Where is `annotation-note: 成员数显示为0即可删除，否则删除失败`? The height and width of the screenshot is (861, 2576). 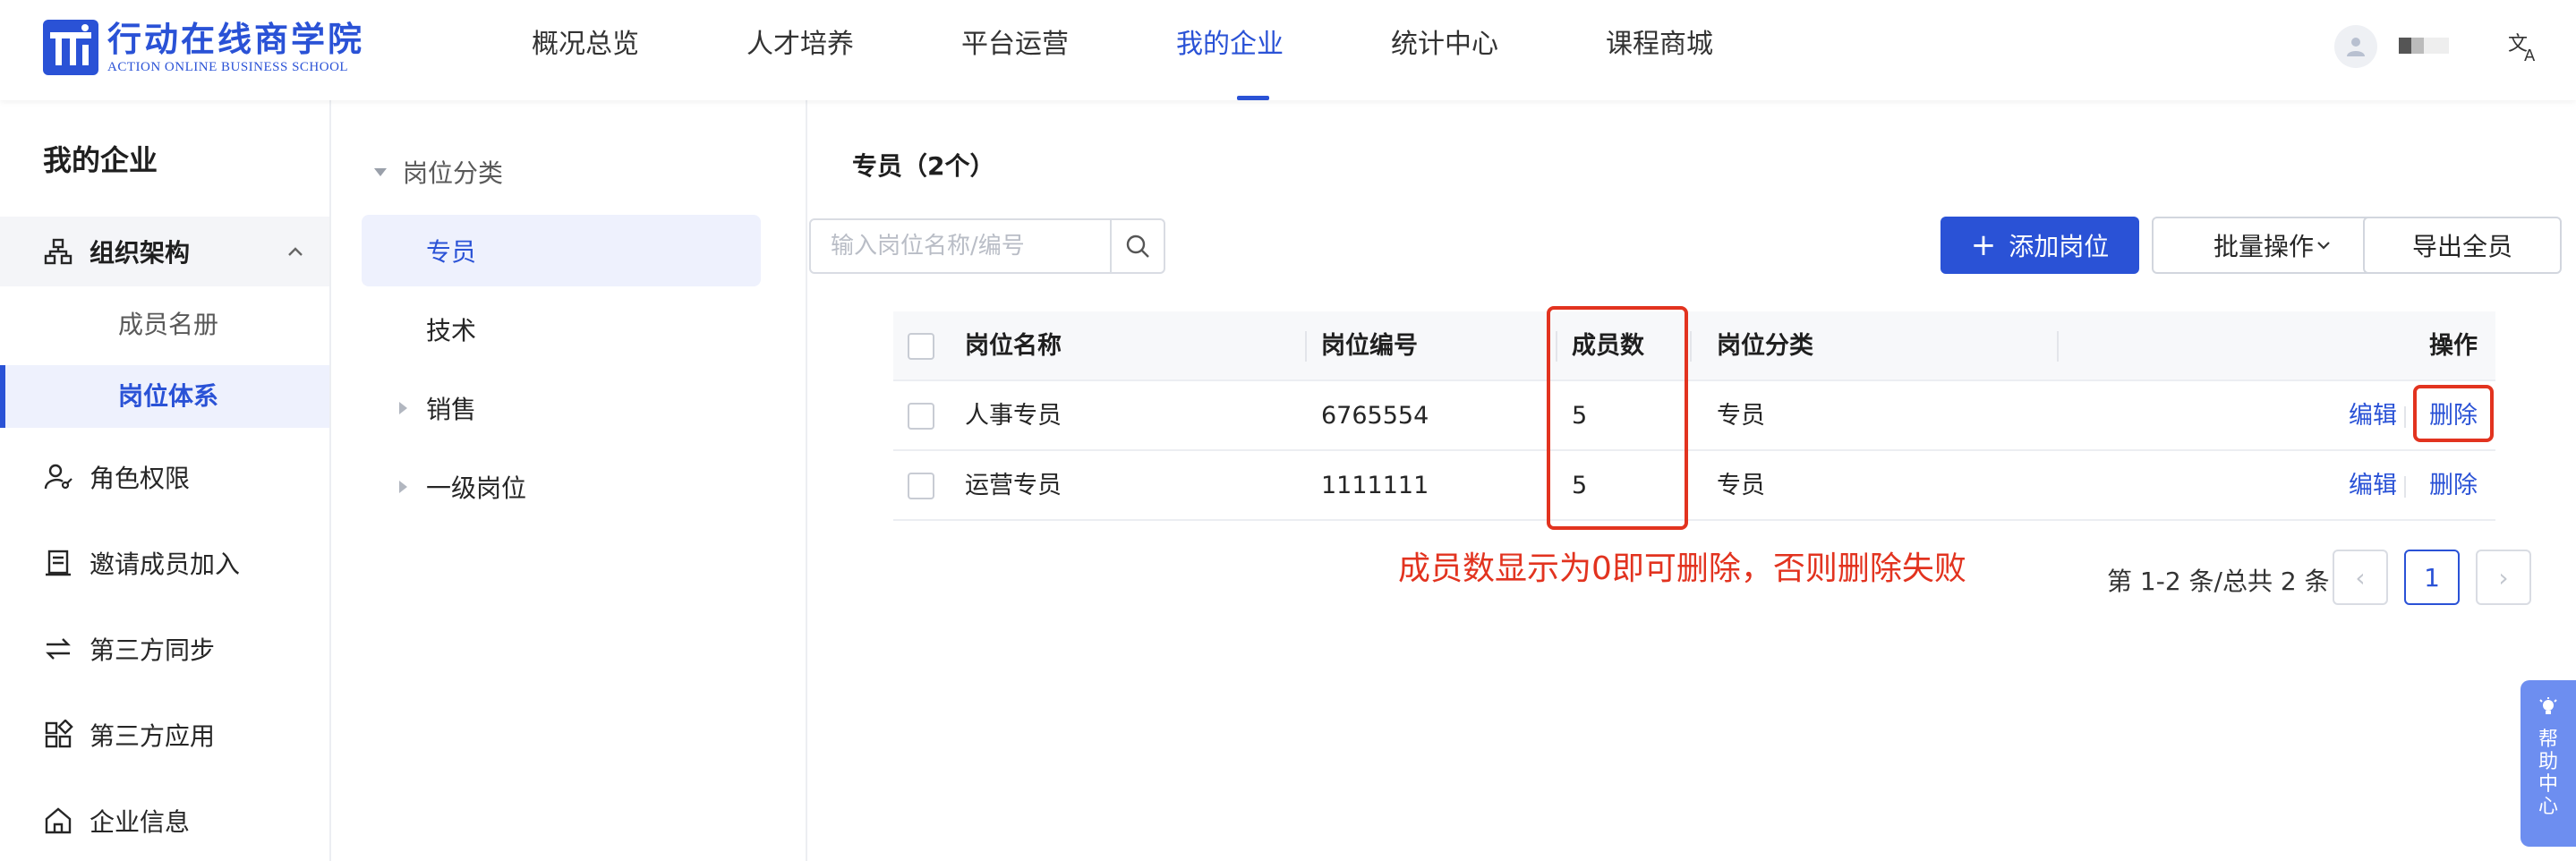 annotation-note: 成员数显示为0即可删除，否则删除失败 is located at coordinates (1682, 568).